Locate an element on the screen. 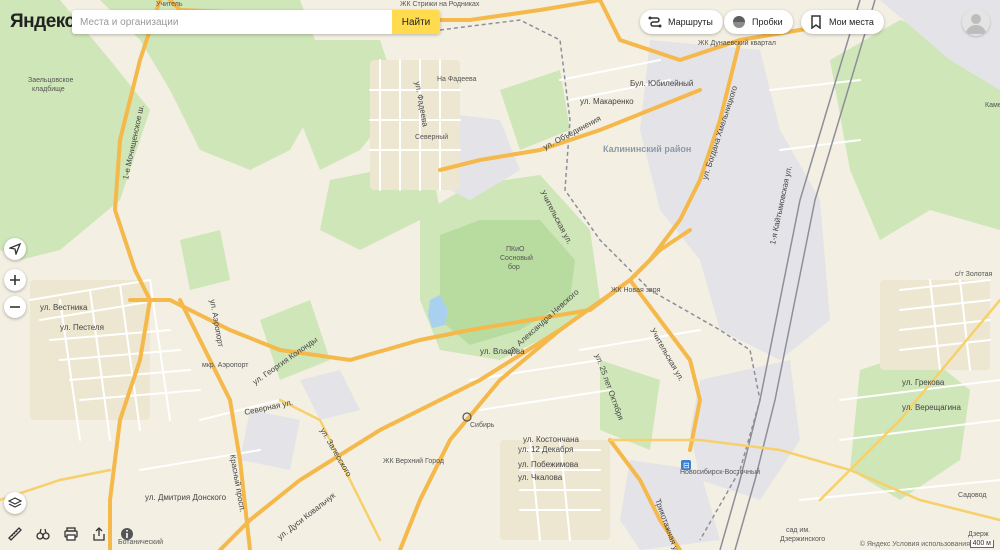 This screenshot has width=1000, height=550. traffic-label: Пробки is located at coordinates (767, 22).